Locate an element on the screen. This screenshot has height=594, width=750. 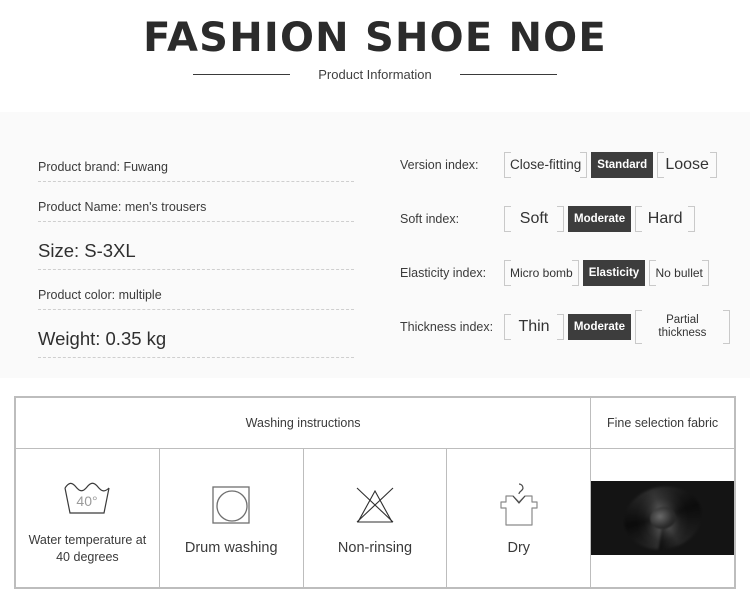
index-options-thickness: Thin Moderate Partial thickness is located at coordinates (617, 327).